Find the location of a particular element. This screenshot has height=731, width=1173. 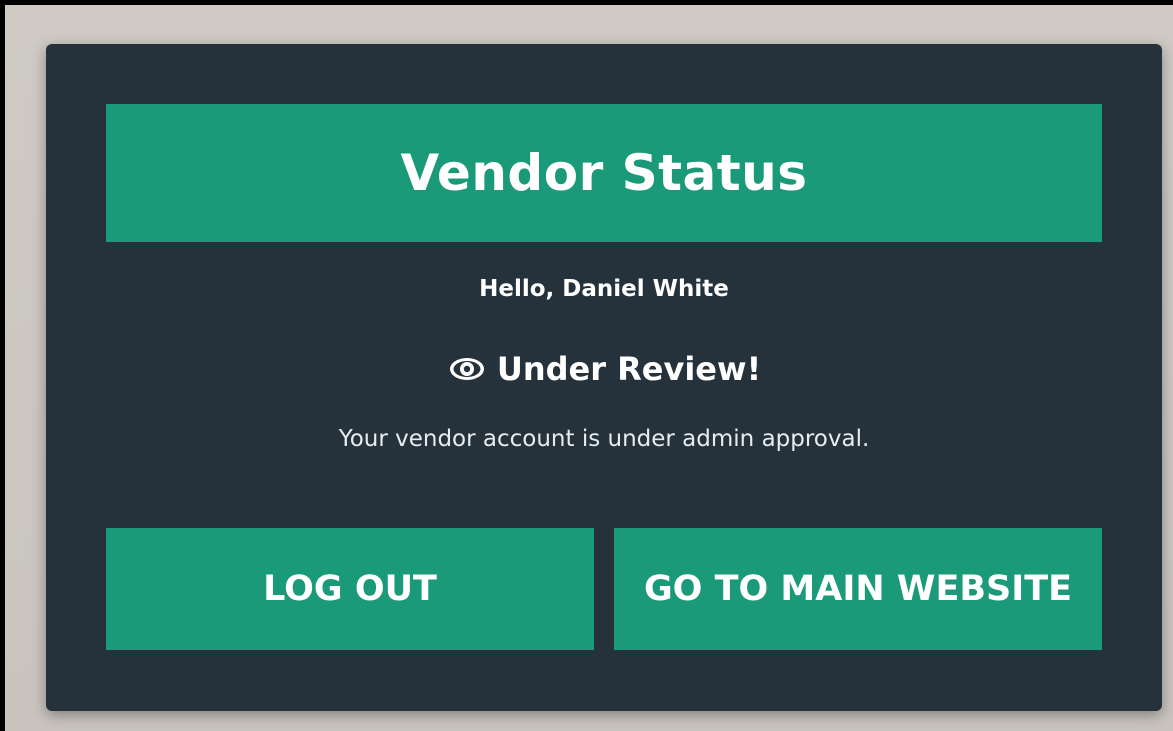

status-label: Under Review! is located at coordinates (629, 369).